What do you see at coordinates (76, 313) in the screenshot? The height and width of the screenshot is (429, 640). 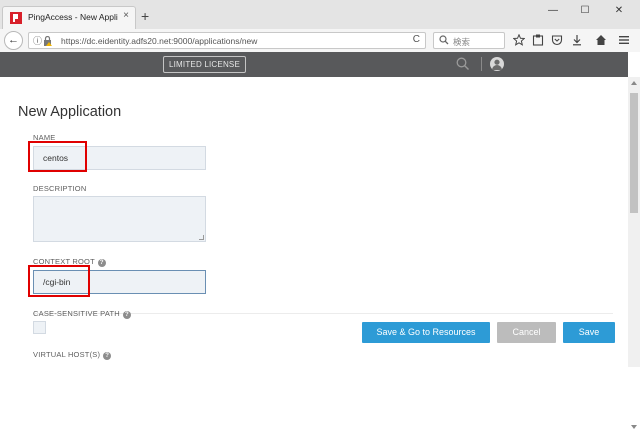 I see `case-sensitive-label-text: CASE-SENSITIVE PATH` at bounding box center [76, 313].